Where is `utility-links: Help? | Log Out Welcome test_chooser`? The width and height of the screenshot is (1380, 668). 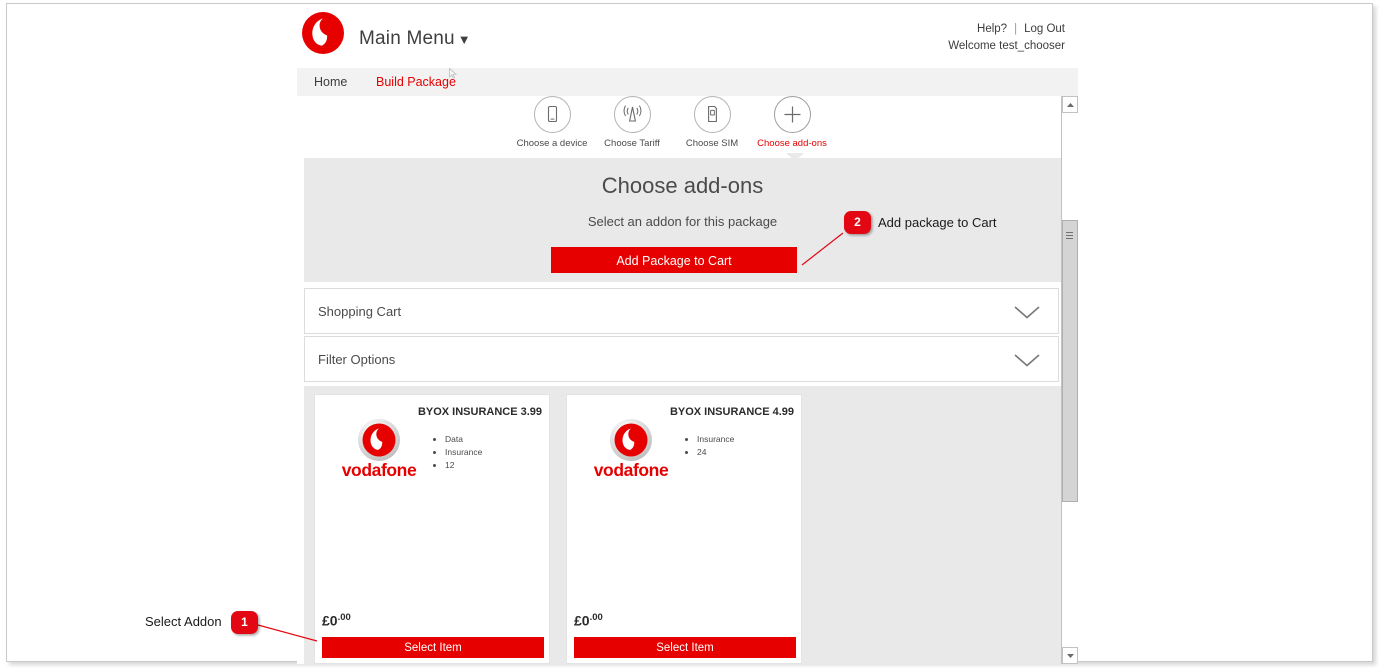
utility-links: Help? | Log Out Welcome test_chooser is located at coordinates (1006, 38).